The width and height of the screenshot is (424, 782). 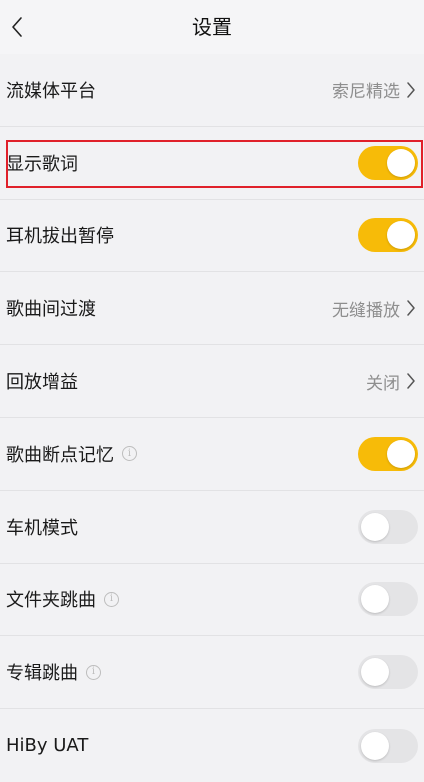 I want to click on setting-label: 耳机拔出暂停, so click(x=60, y=237).